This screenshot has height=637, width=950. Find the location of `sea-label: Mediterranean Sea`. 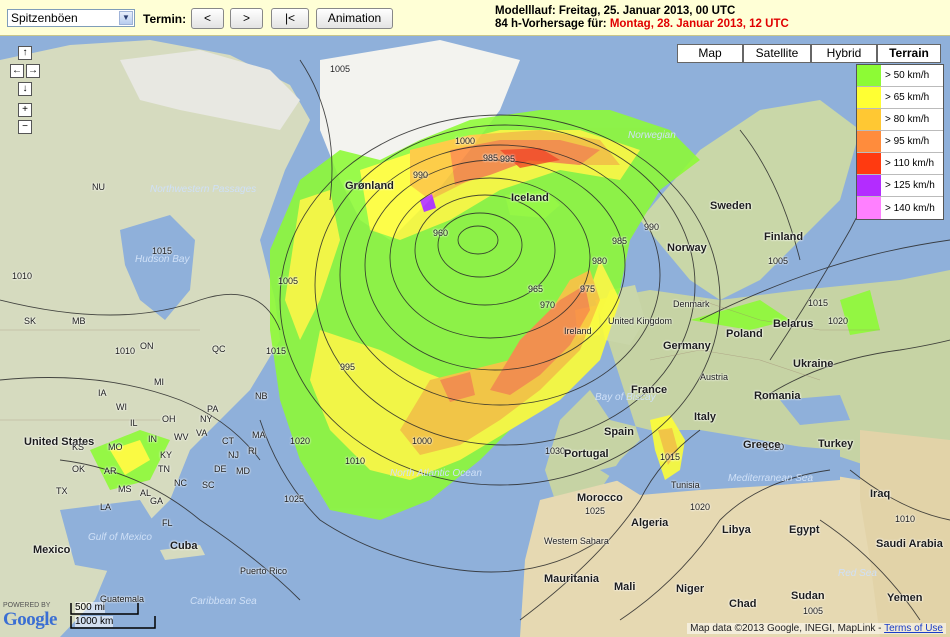

sea-label: Mediterranean Sea is located at coordinates (771, 478).